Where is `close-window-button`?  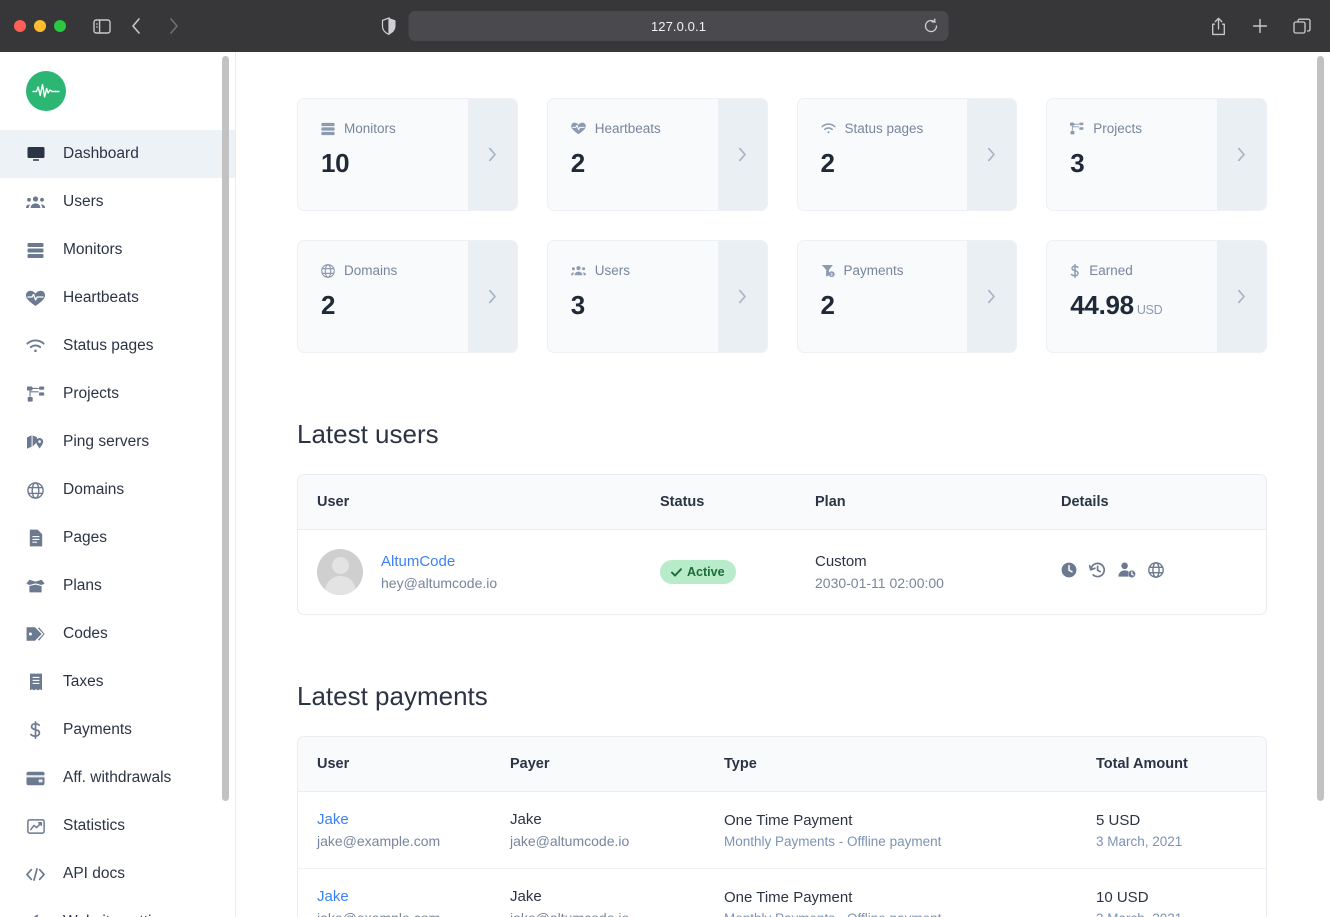 close-window-button is located at coordinates (20, 26).